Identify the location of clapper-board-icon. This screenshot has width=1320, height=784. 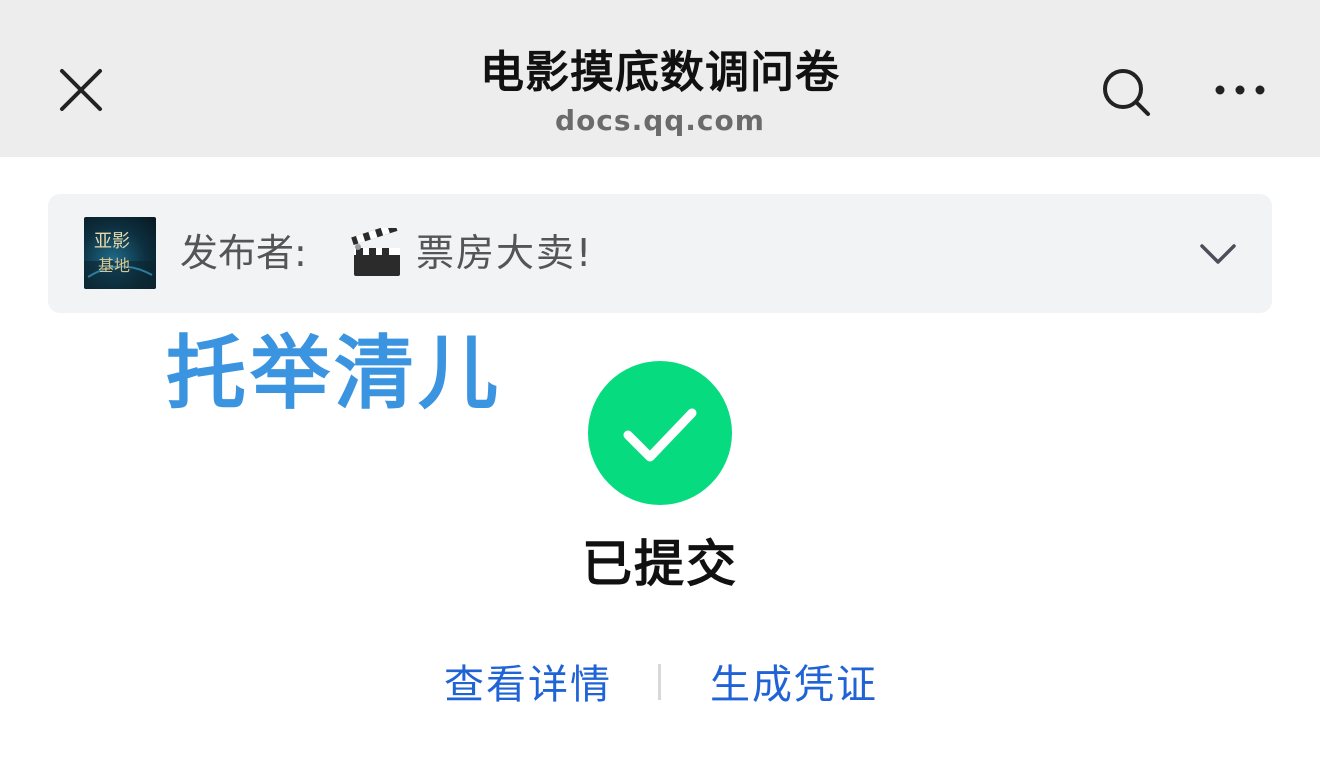
(377, 250).